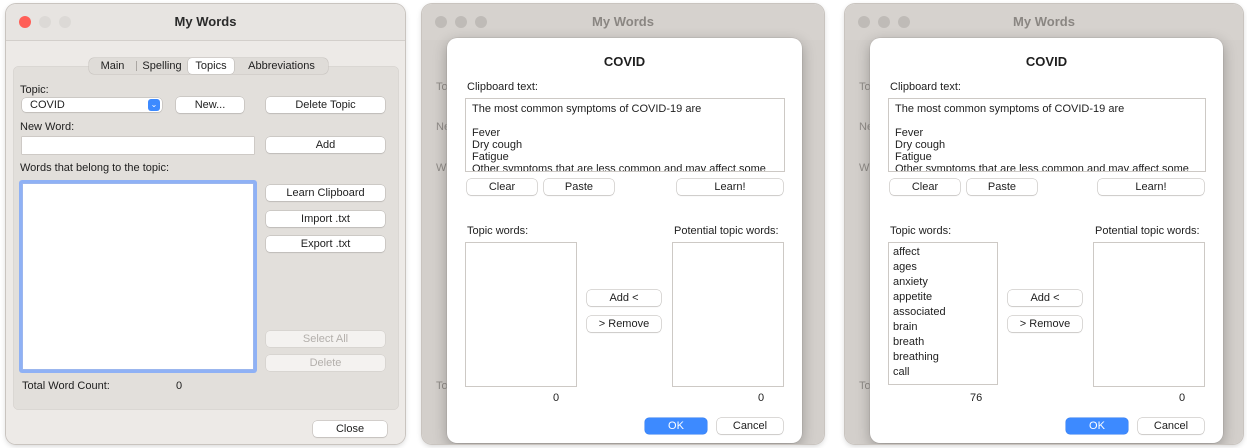 Image resolution: width=1247 pixels, height=448 pixels. Describe the element at coordinates (211, 66) in the screenshot. I see `tab-topics: Topics` at that location.